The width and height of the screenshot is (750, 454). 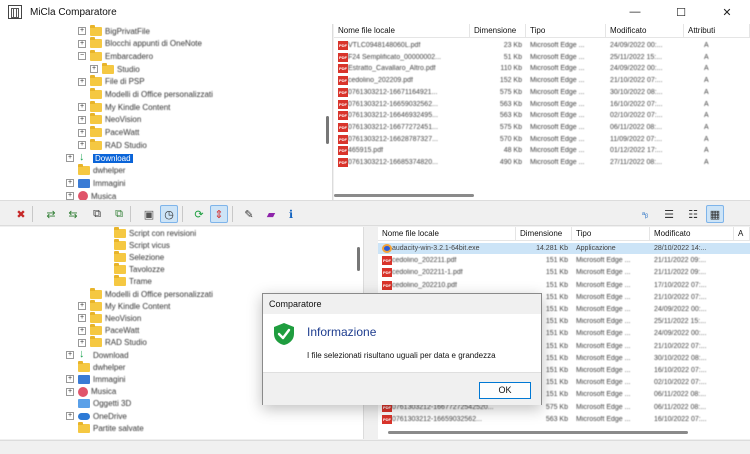 What do you see at coordinates (98, 404) in the screenshot?
I see `tree-item: Oggetti 3D` at bounding box center [98, 404].